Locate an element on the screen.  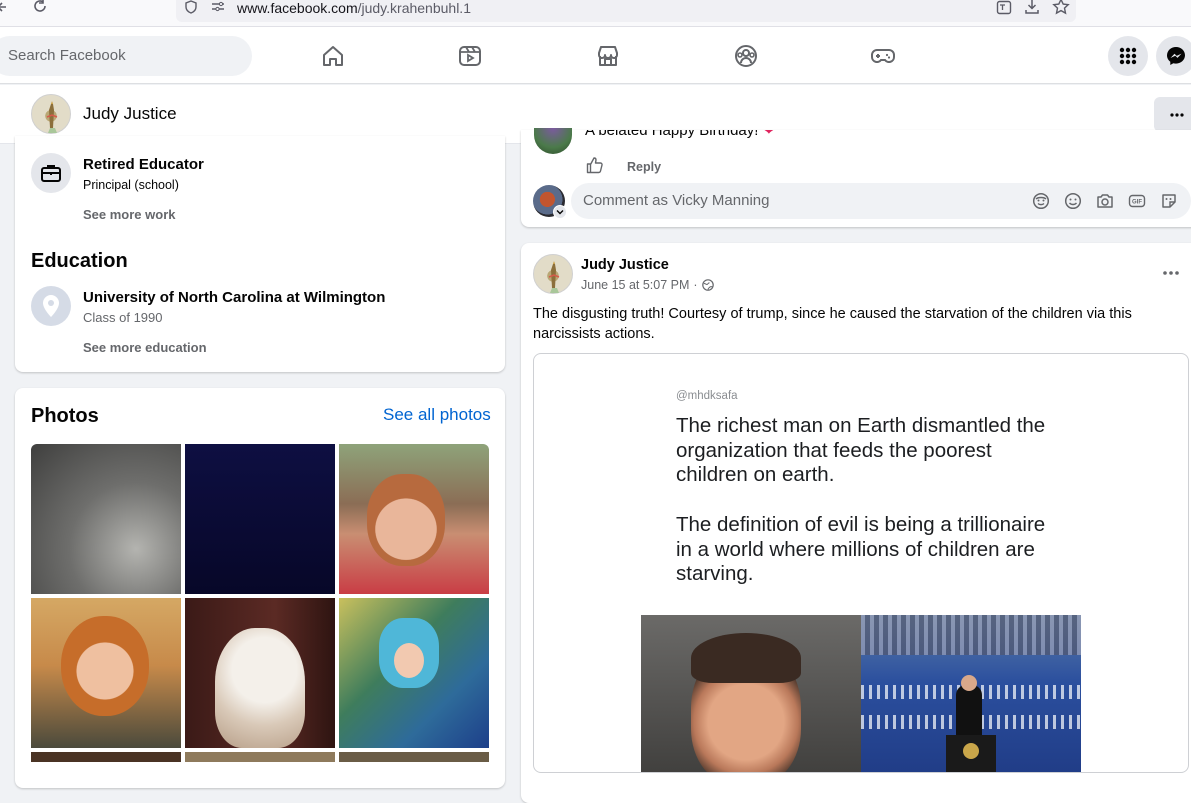
svg-text: GIF is located at coordinates (1137, 203).